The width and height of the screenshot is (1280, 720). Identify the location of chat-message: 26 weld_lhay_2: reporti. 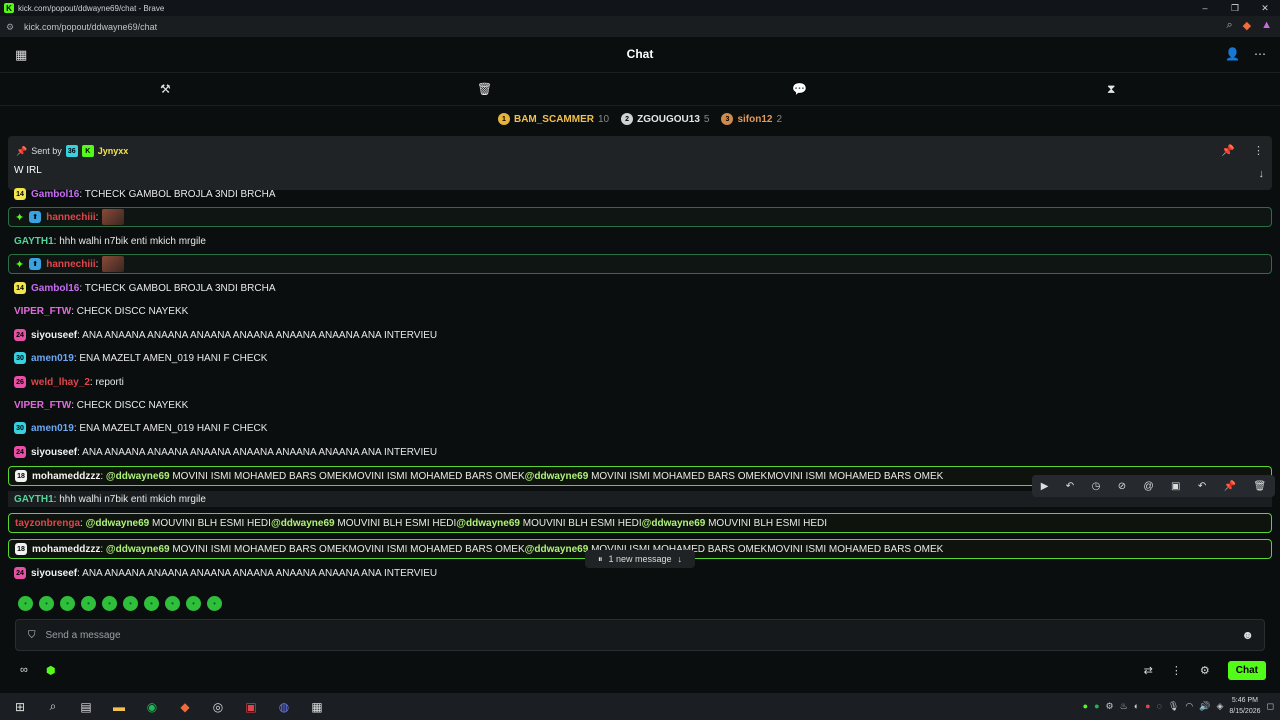
(640, 382).